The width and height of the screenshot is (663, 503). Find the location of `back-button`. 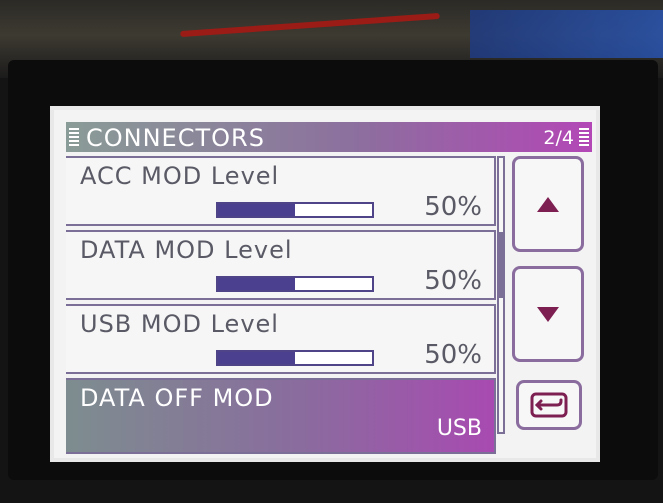

back-button is located at coordinates (549, 405).